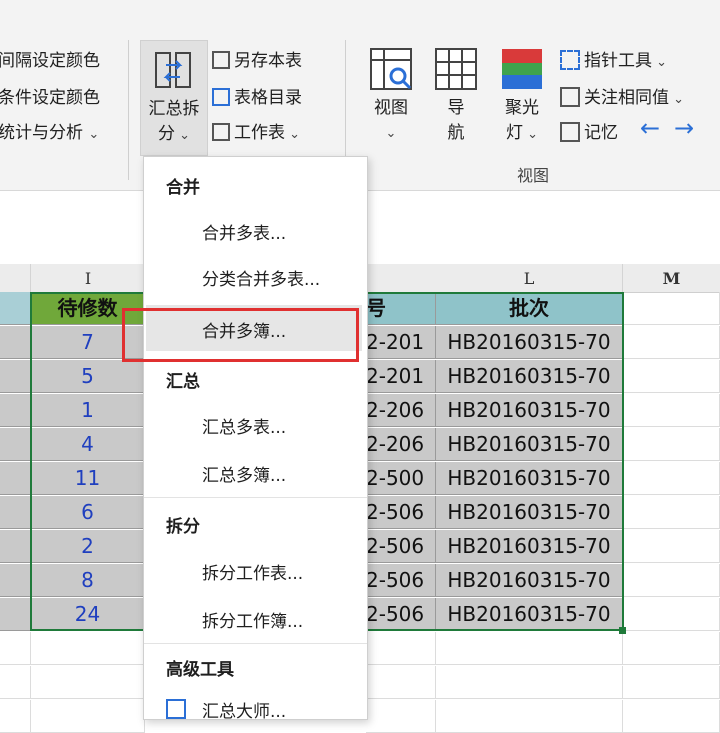 Image resolution: width=720 pixels, height=733 pixels. What do you see at coordinates (529, 278) in the screenshot?
I see `column-header-l: L` at bounding box center [529, 278].